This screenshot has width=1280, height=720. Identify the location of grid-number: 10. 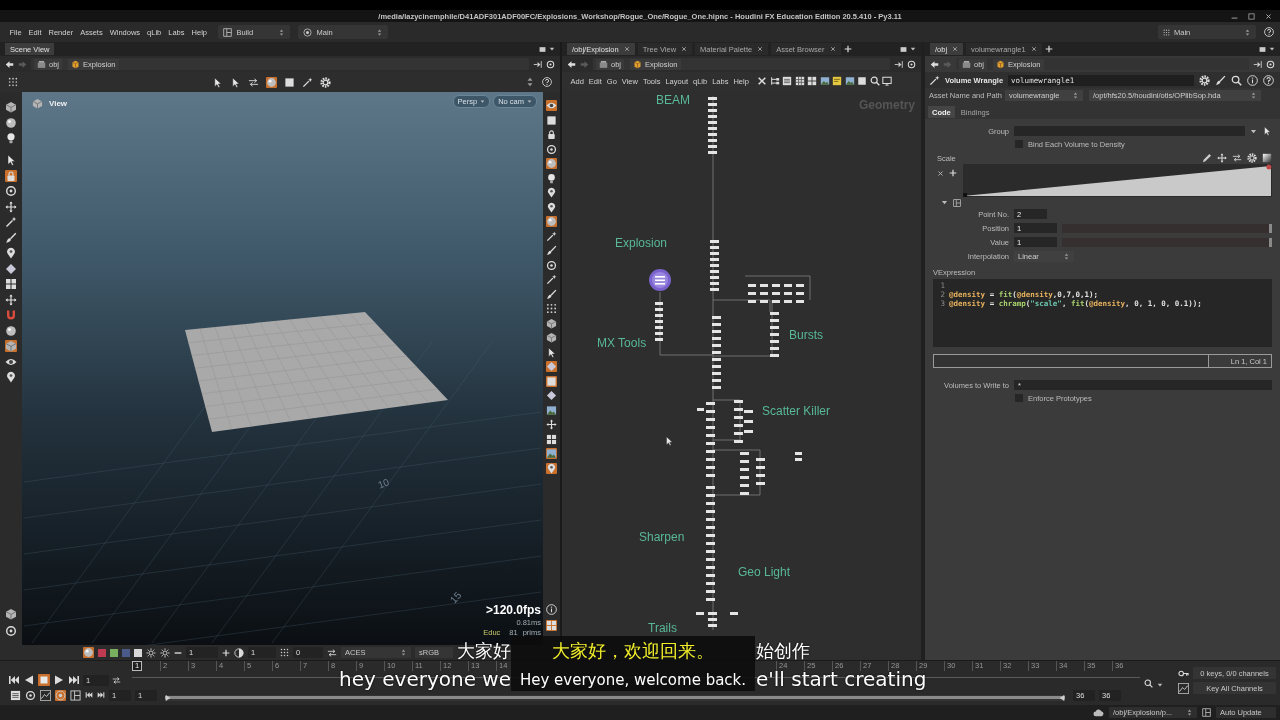
(383, 483).